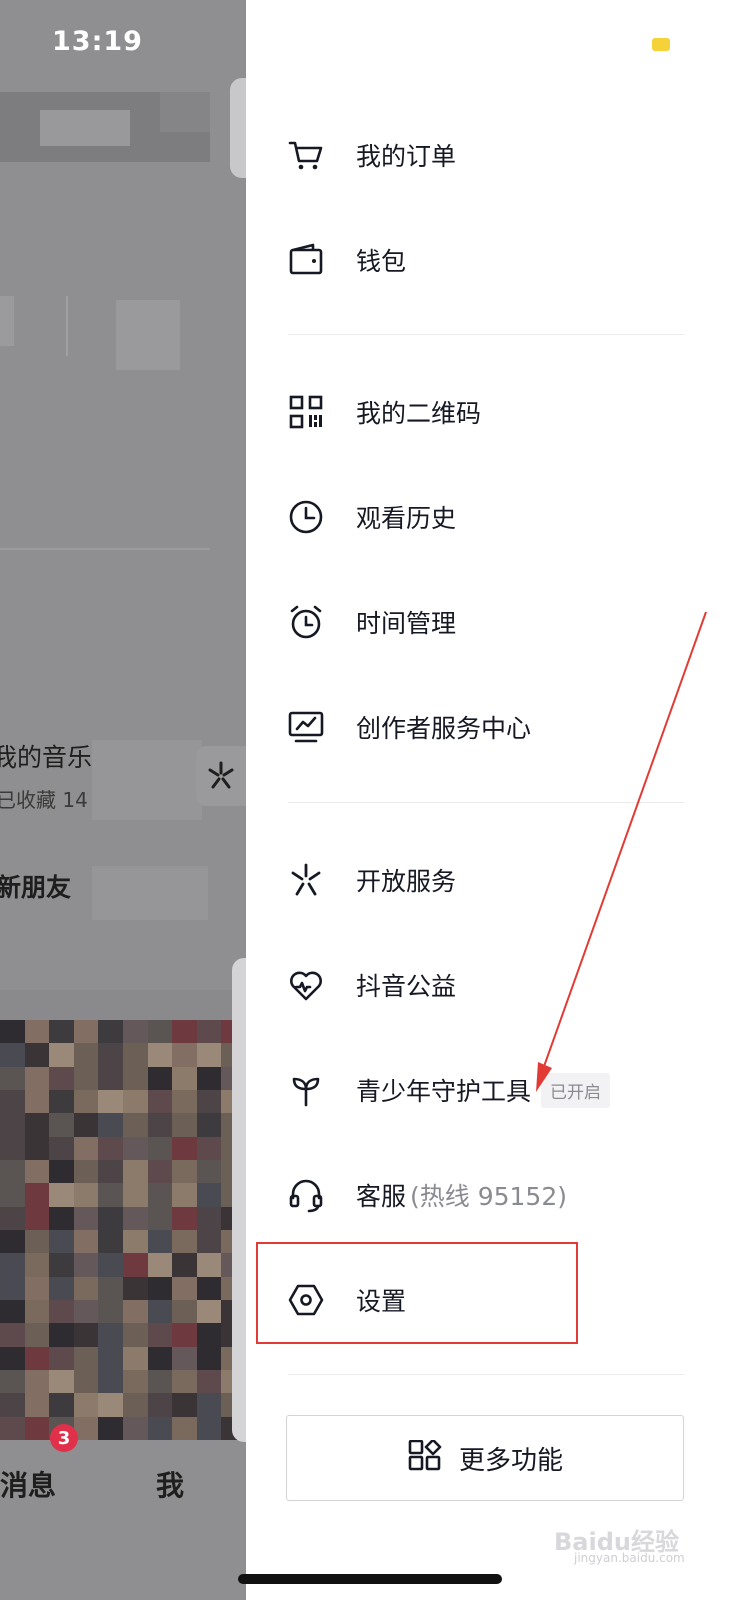 The width and height of the screenshot is (738, 1600). What do you see at coordinates (496, 880) in the screenshot?
I see `menu-item-open-services: 开放服务` at bounding box center [496, 880].